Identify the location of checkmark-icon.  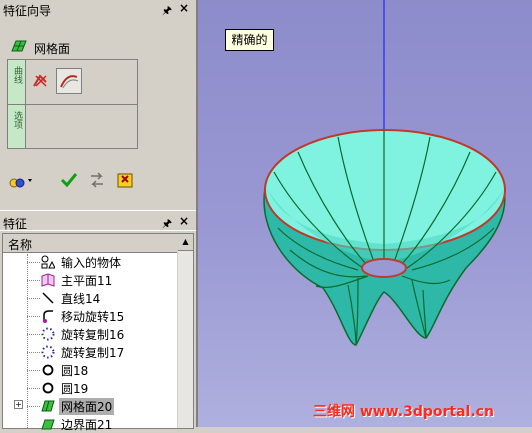
(69, 180).